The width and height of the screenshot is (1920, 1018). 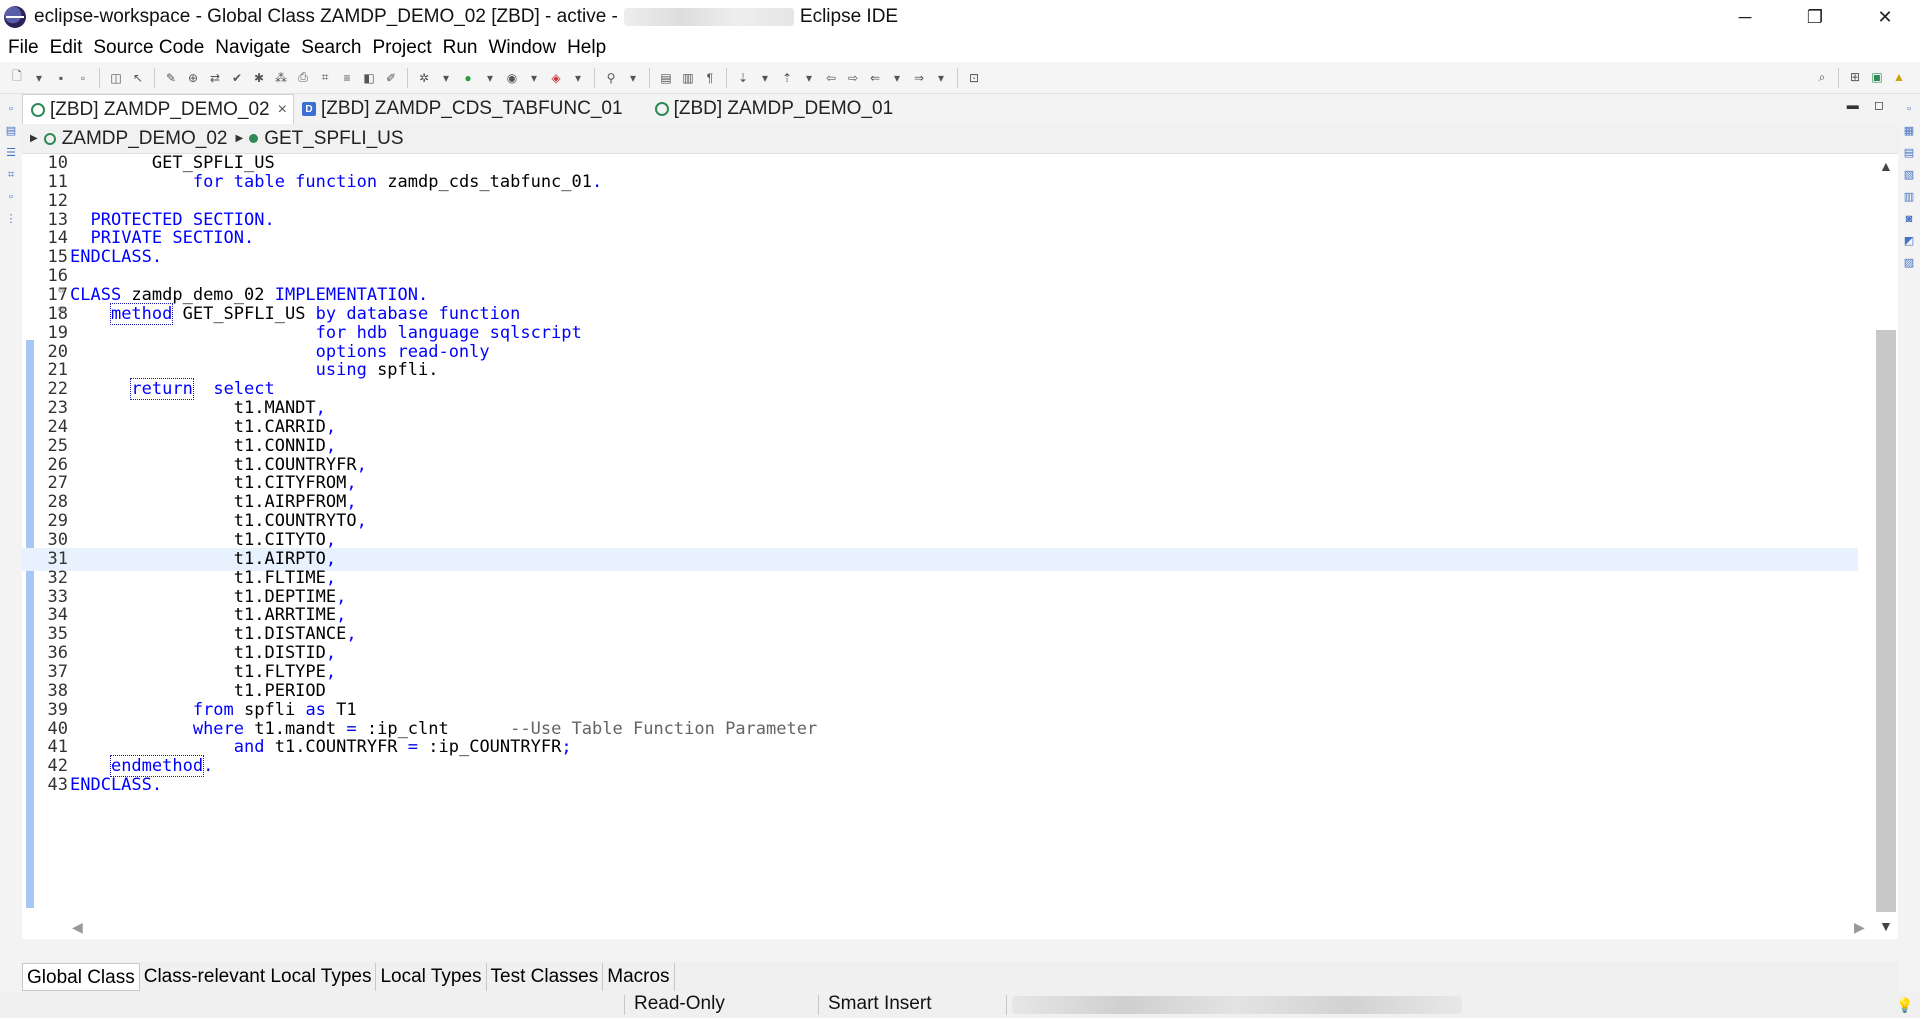 I want to click on restore-button: ❐, so click(x=1815, y=17).